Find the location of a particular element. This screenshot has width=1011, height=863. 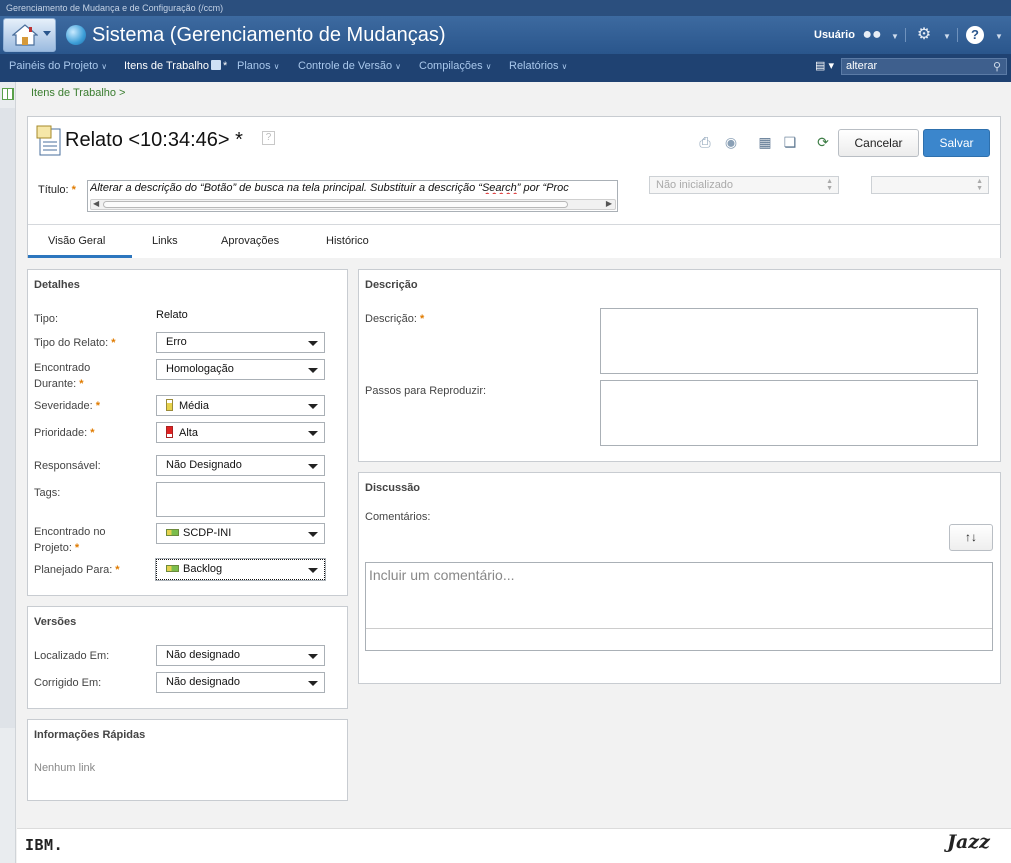

nav-builds: Compilações ∨ is located at coordinates (455, 66).